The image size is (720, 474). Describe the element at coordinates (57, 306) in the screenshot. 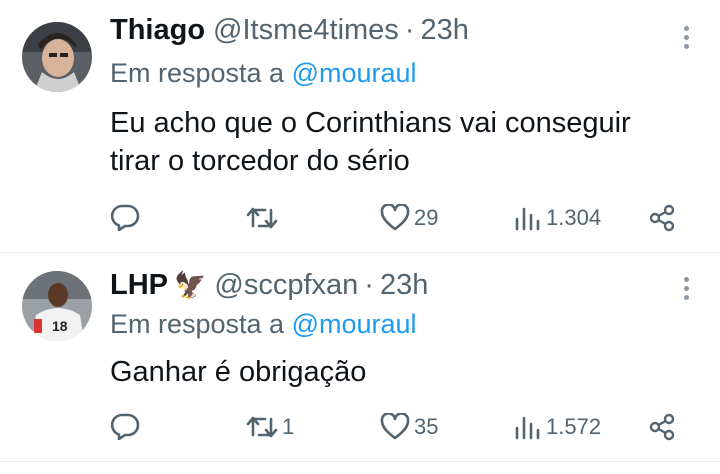

I see `avatar: 18` at that location.